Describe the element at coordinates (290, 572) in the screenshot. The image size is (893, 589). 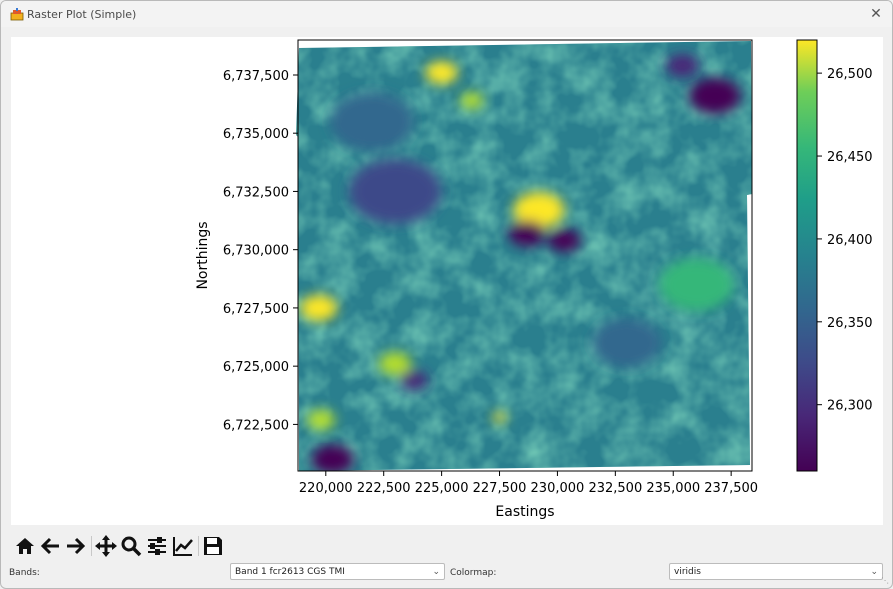
I see `bands-select-value: Band 1 fcr2613 CGS TMI` at that location.